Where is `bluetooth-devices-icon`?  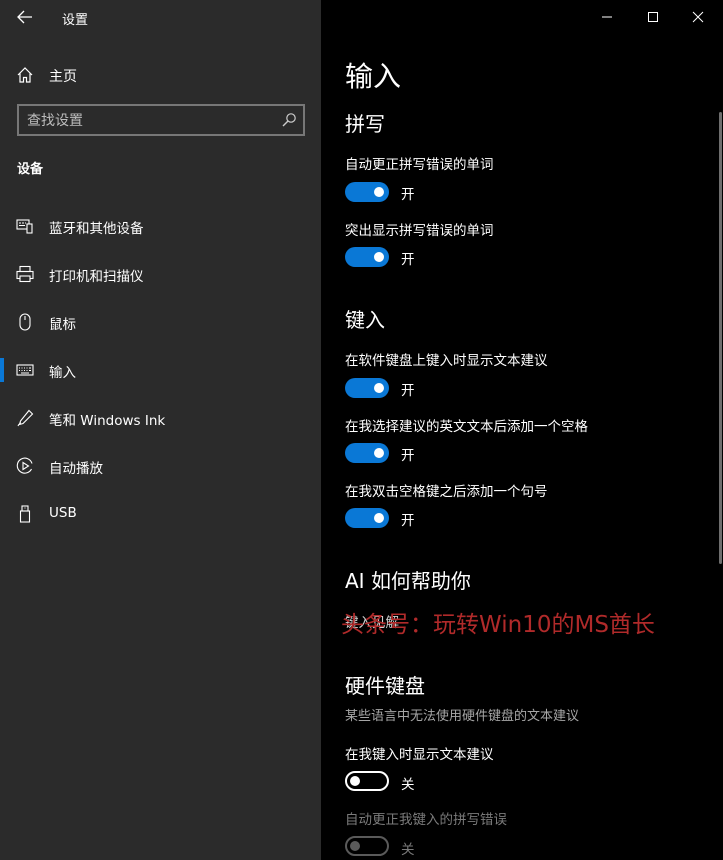
bluetooth-devices-icon is located at coordinates (24, 226).